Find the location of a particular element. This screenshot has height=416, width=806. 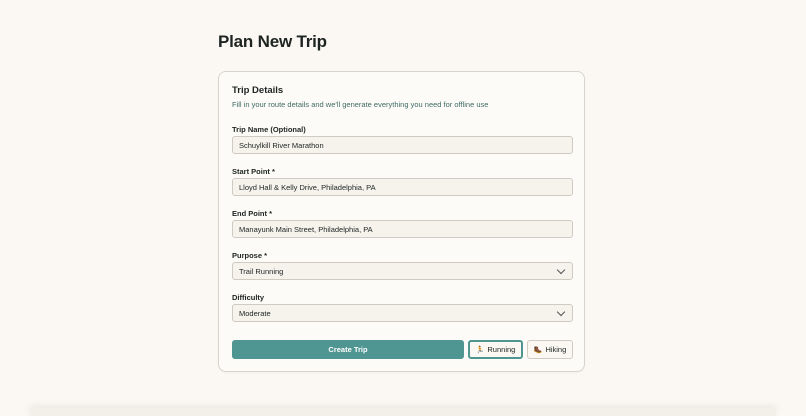

start-point-input is located at coordinates (402, 187).